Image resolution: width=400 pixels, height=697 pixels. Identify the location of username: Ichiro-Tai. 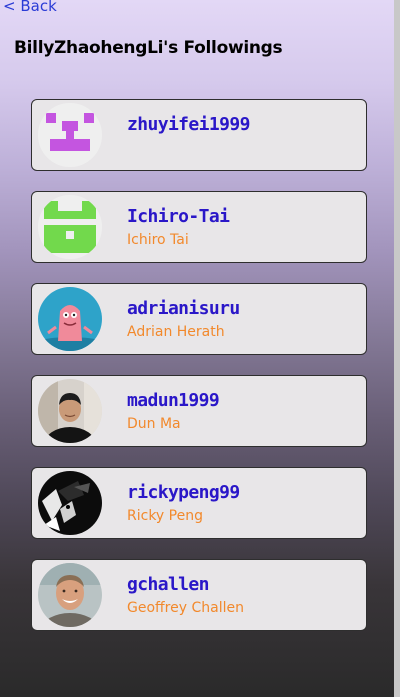
(178, 216).